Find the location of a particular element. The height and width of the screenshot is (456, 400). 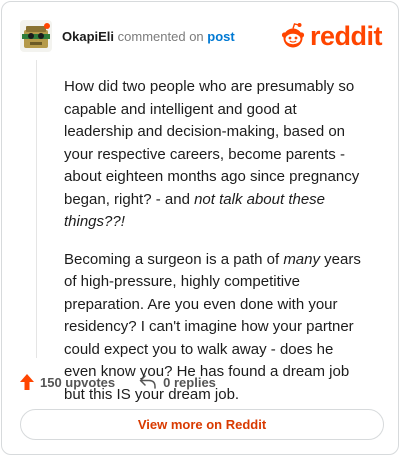

paragraph-2-emphasis: many is located at coordinates (301, 259).